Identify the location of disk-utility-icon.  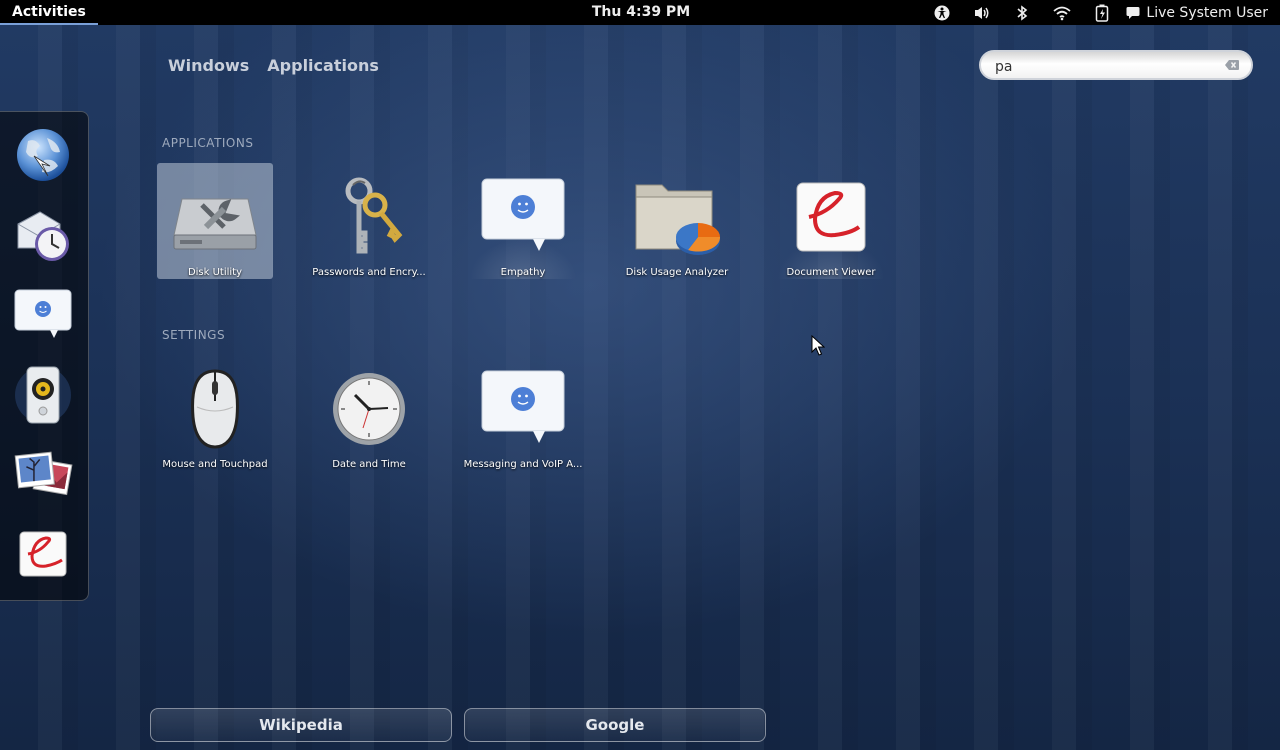
(215, 224).